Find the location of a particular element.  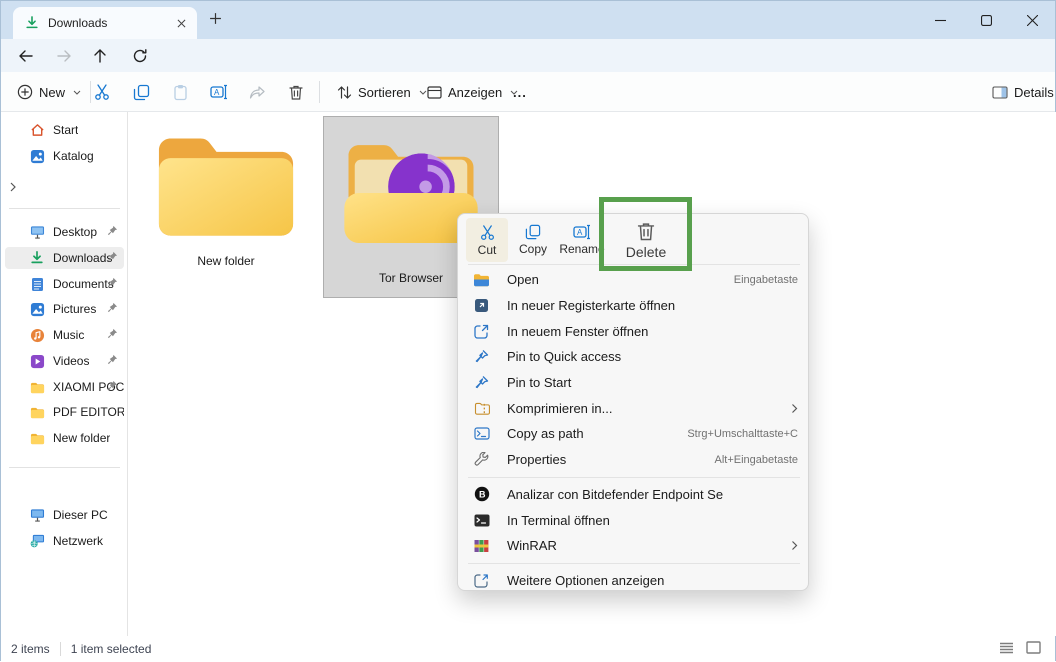

sidebar-item-start: Start is located at coordinates (64, 130).